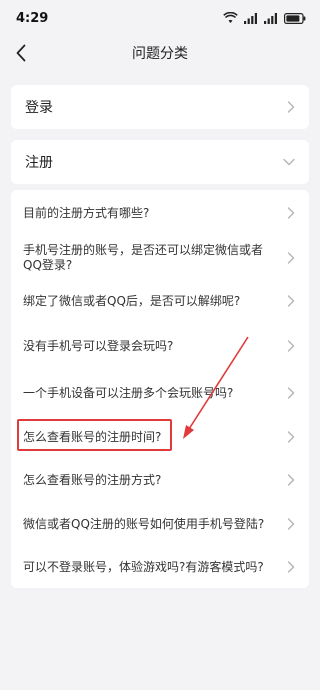  Describe the element at coordinates (39, 163) in the screenshot. I see `category-label: 注册` at that location.